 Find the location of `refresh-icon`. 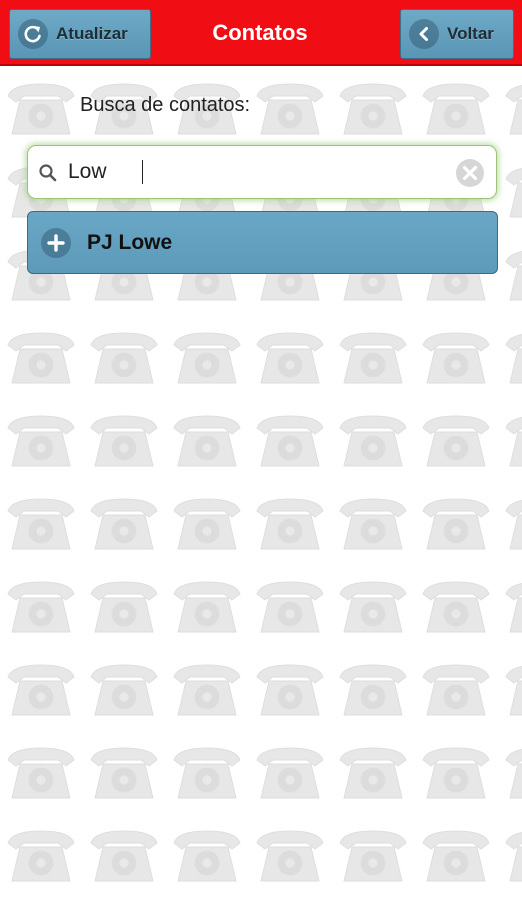

refresh-icon is located at coordinates (33, 34).